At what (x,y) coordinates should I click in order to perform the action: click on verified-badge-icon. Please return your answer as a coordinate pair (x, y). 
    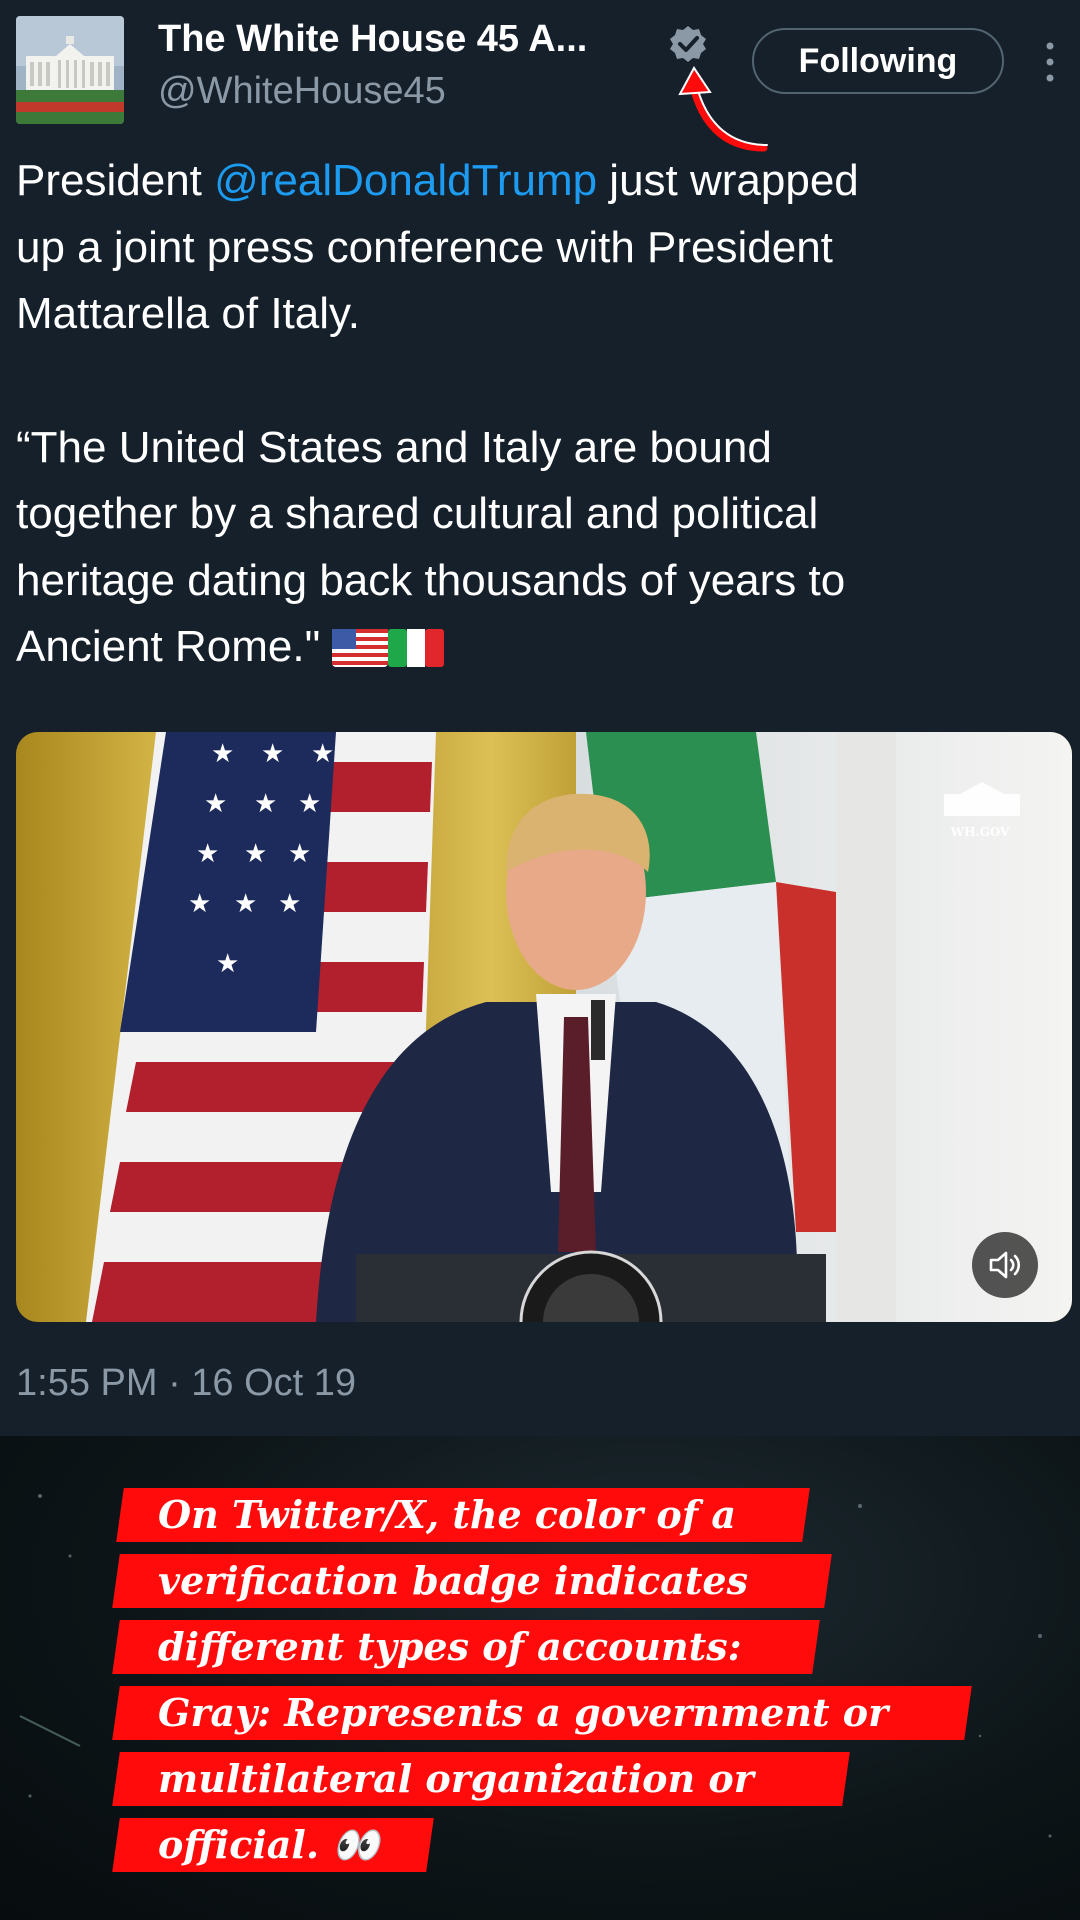
    Looking at the image, I should click on (688, 44).